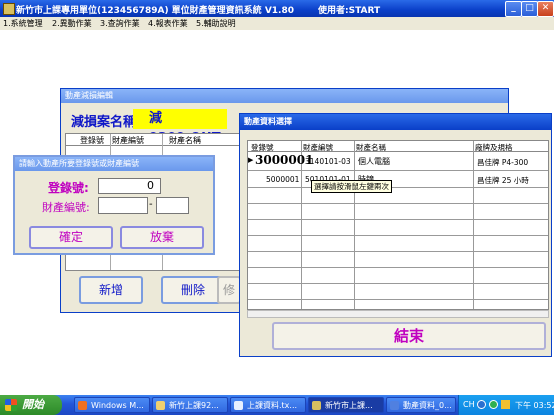 Image resolution: width=554 pixels, height=415 pixels. What do you see at coordinates (374, 161) in the screenshot?
I see `row1-name: 個人電腦` at bounding box center [374, 161].